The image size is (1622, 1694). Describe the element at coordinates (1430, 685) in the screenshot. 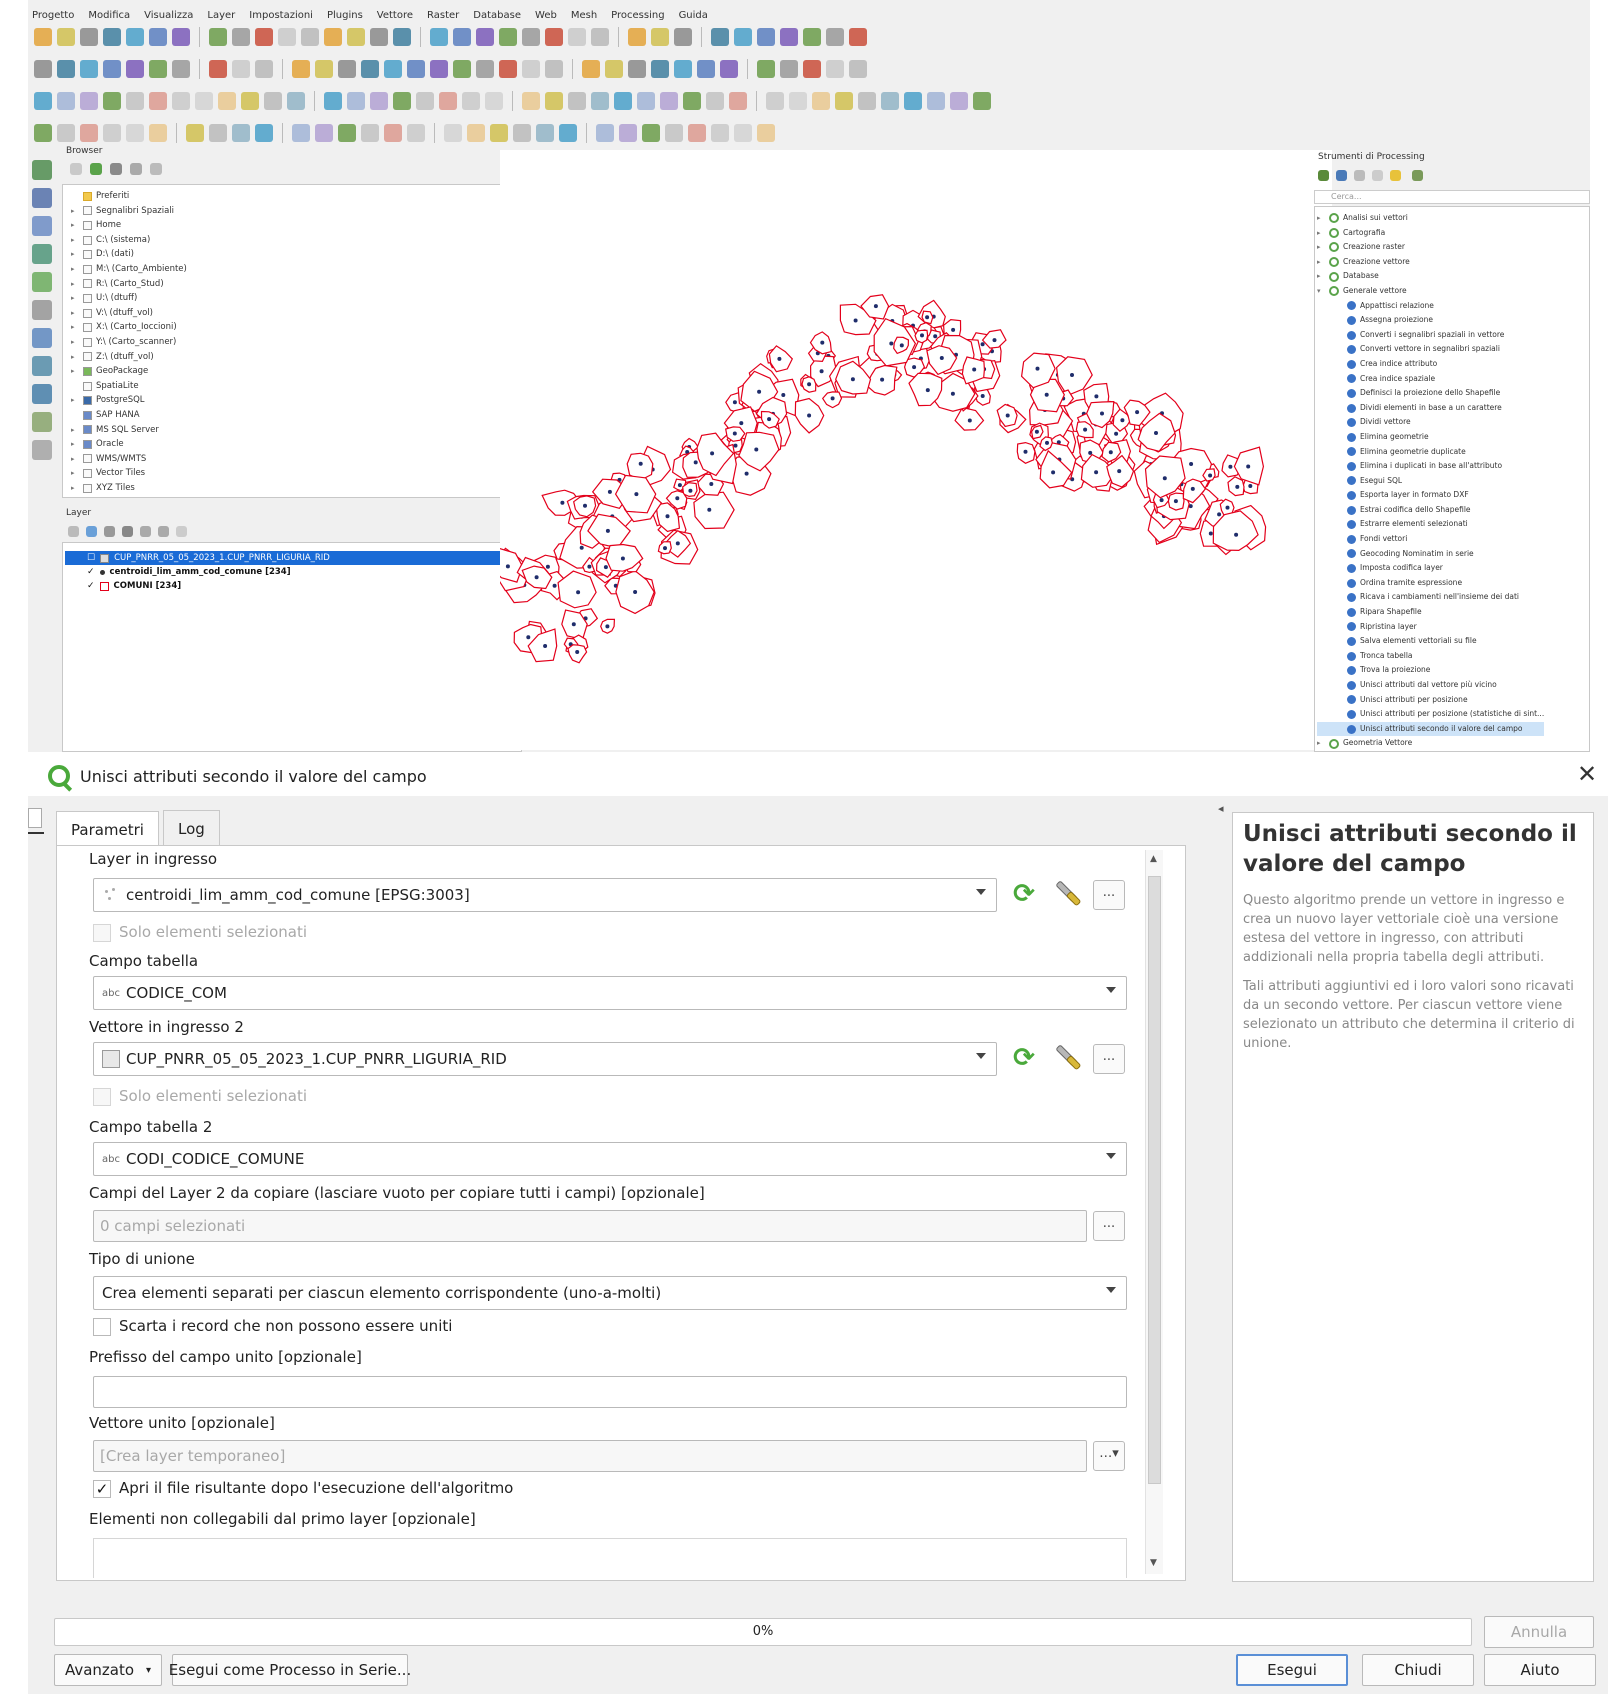

I see `processing-algorithm: Unisci attributi dal vettore più vicino` at that location.